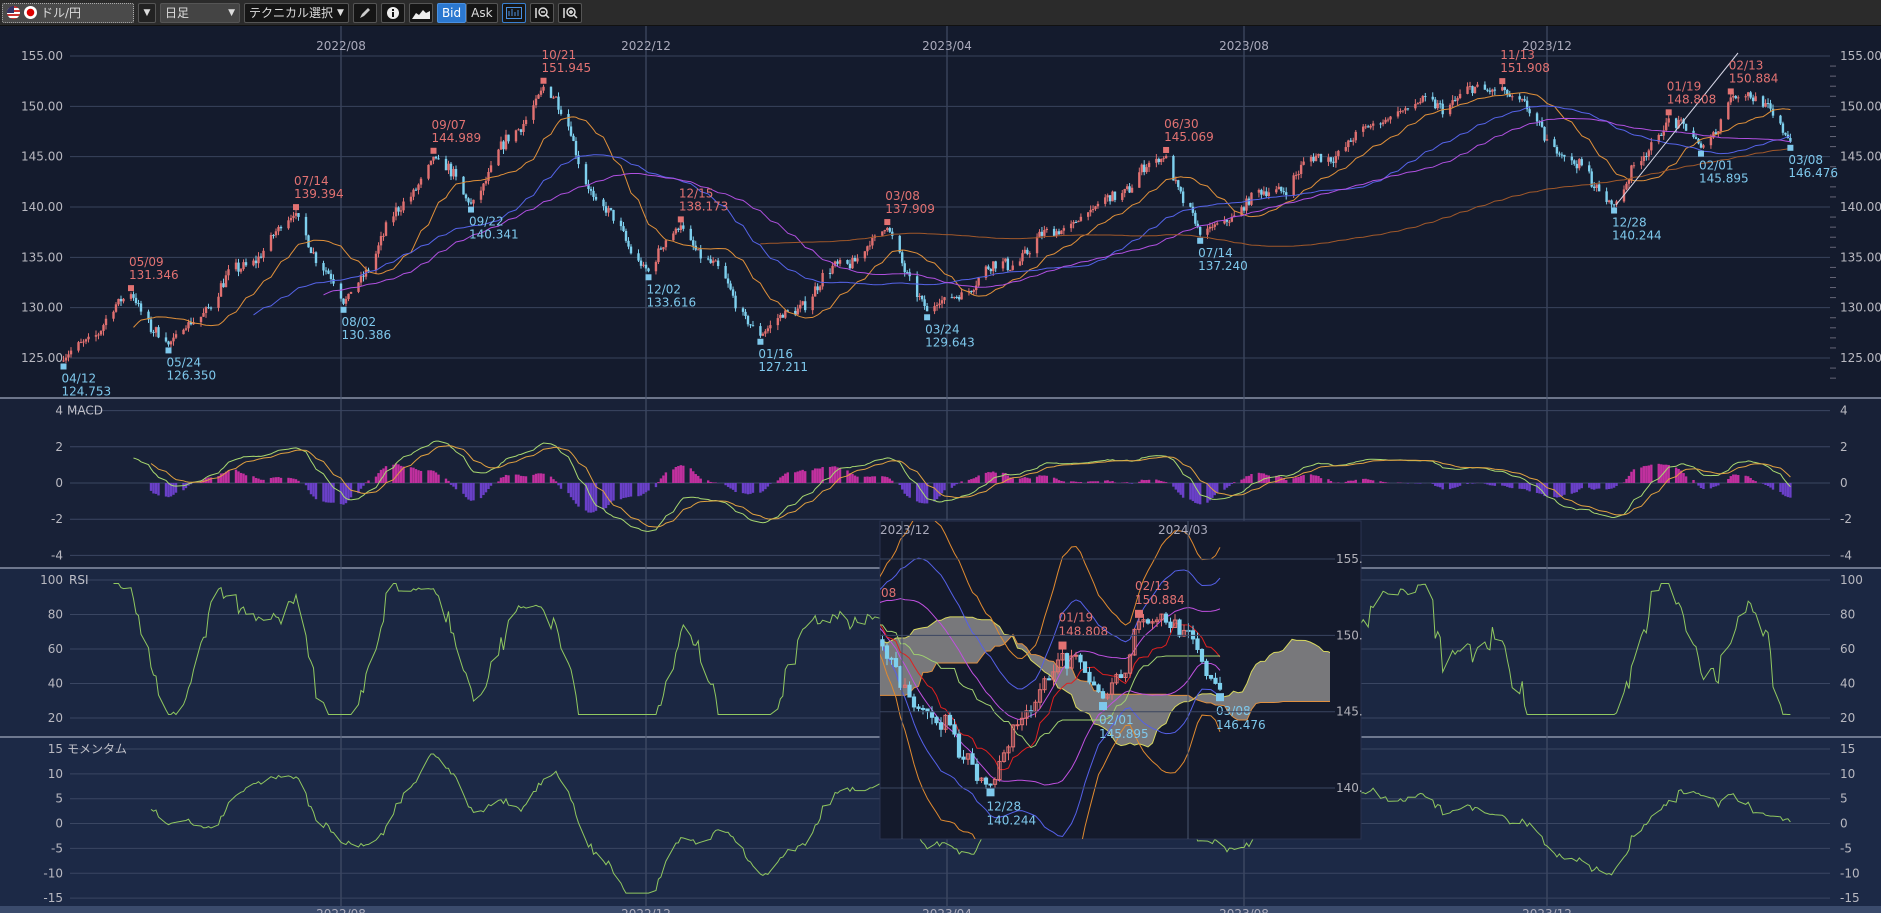 The width and height of the screenshot is (1881, 913). Describe the element at coordinates (451, 12) in the screenshot. I see `bid-toggle: Bid` at that location.